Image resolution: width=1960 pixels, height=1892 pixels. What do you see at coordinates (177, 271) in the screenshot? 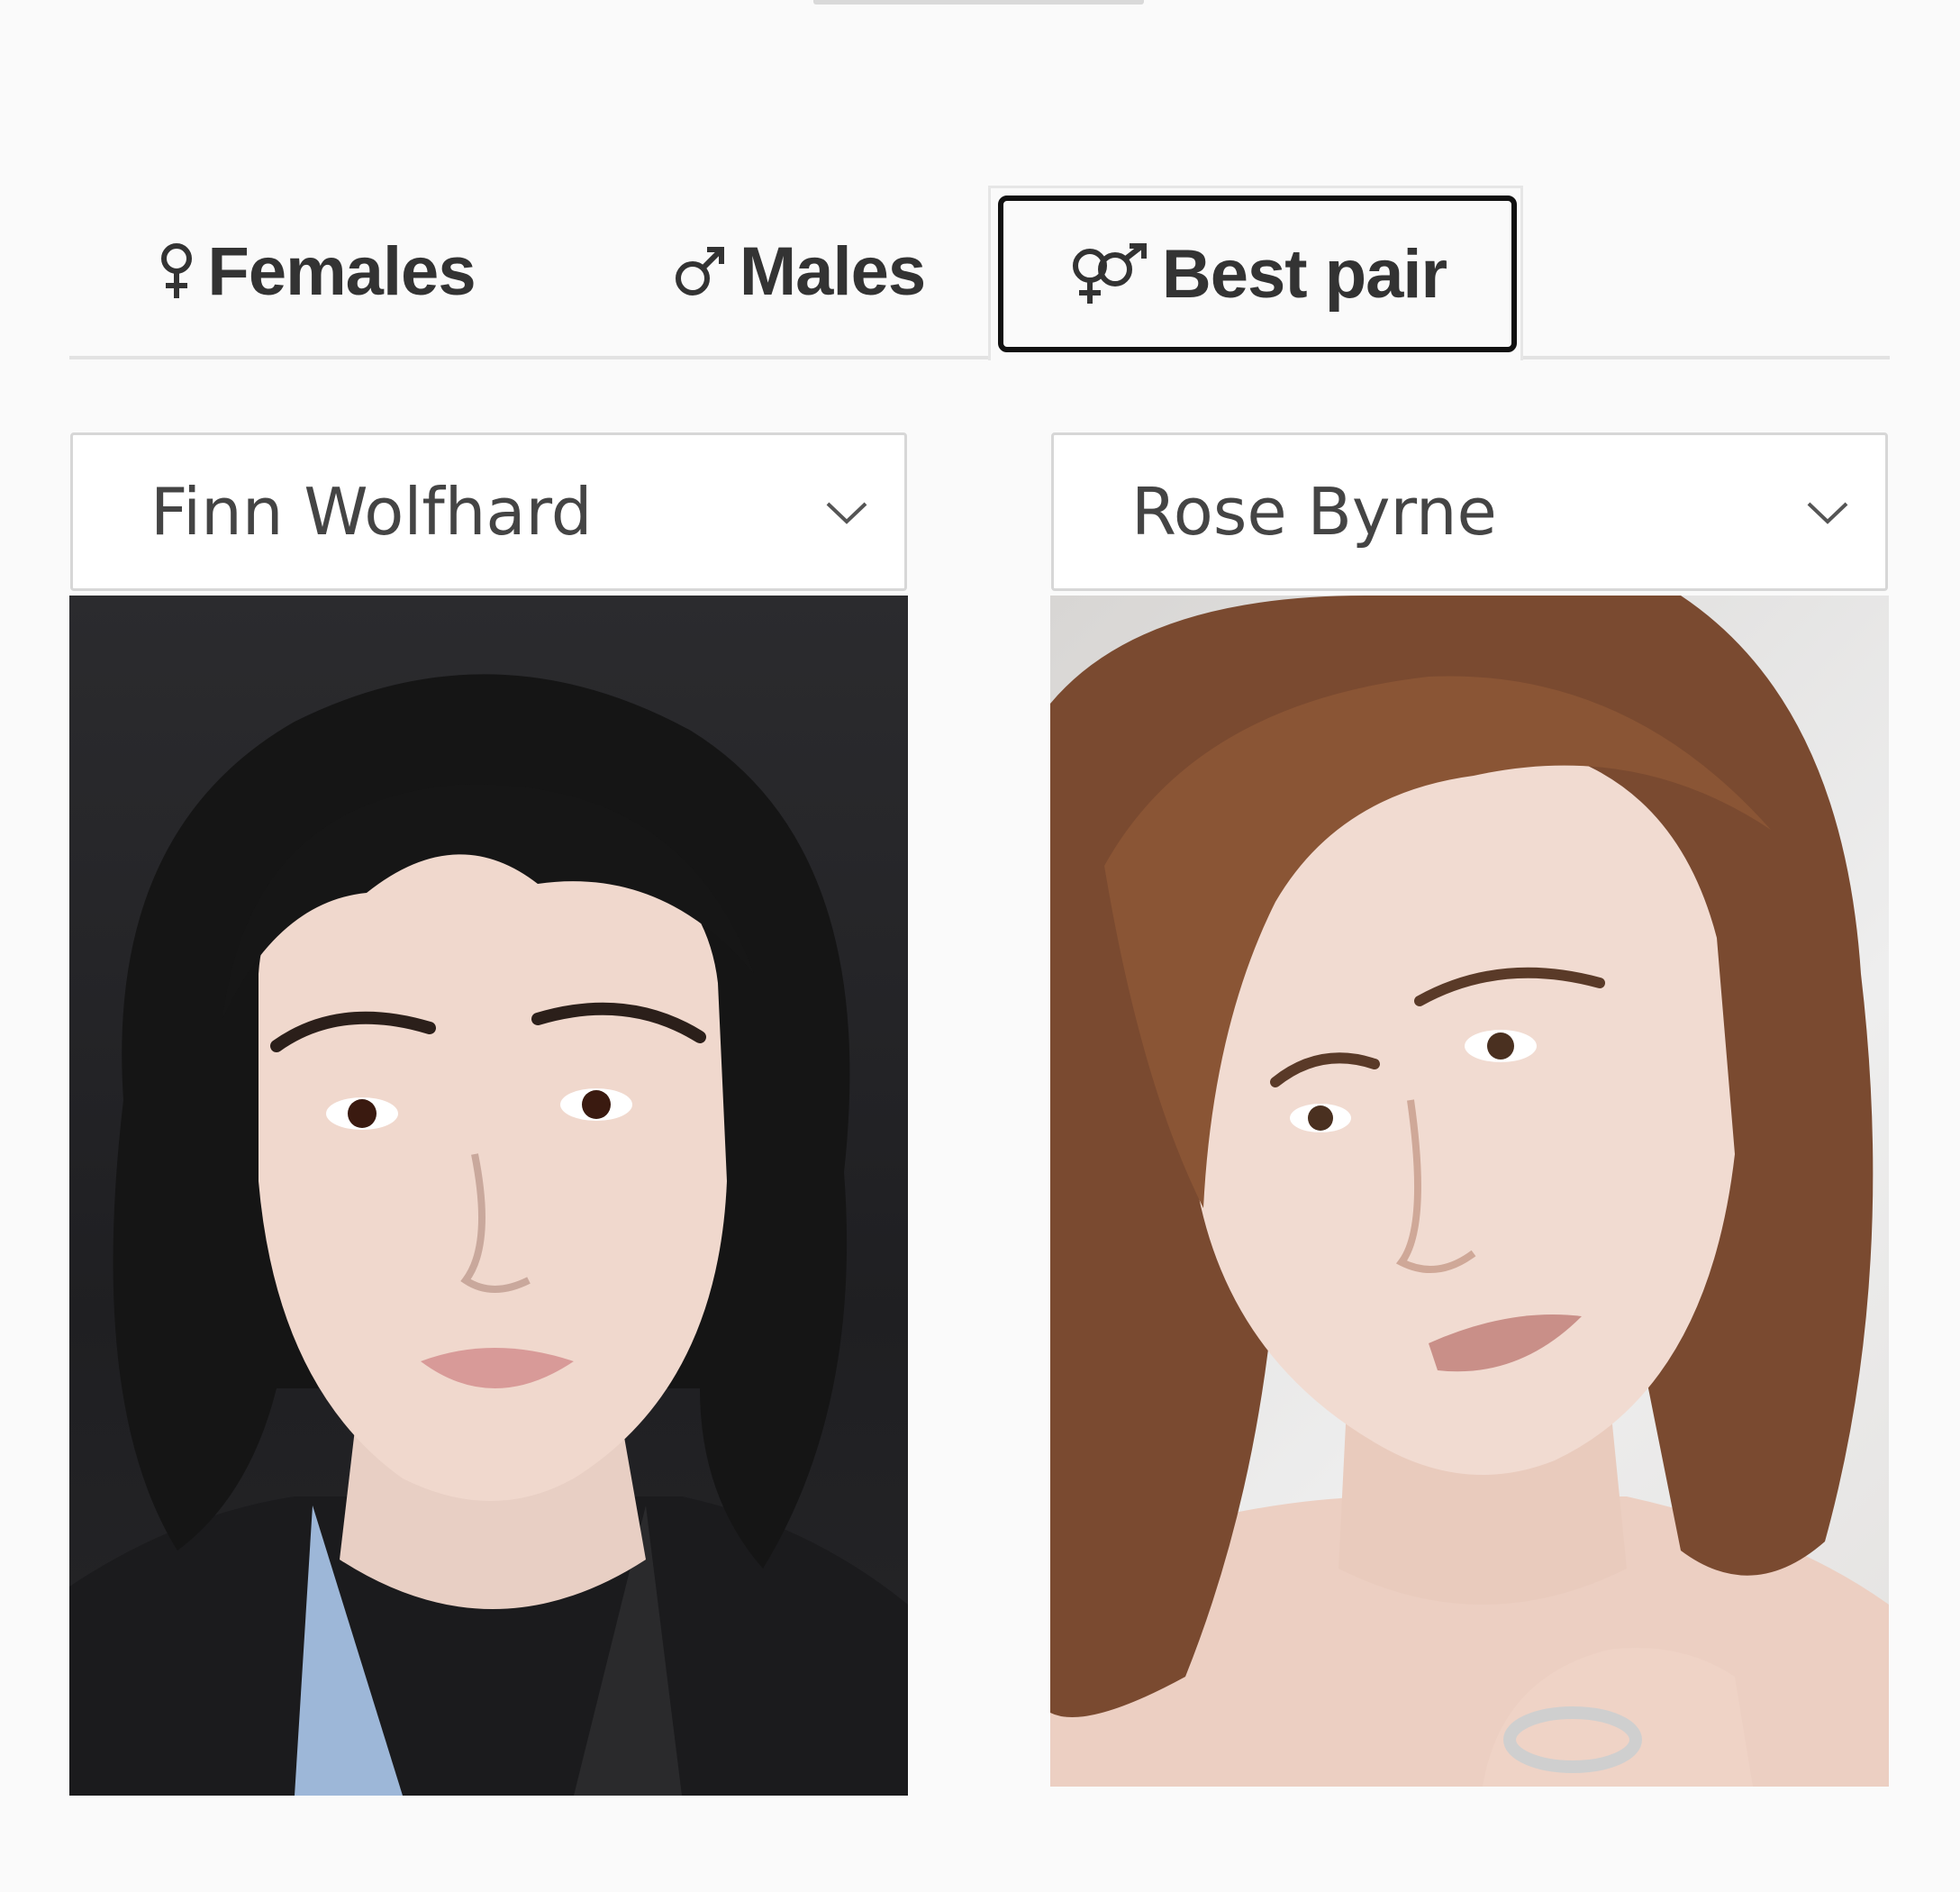
I see `female-icon` at bounding box center [177, 271].